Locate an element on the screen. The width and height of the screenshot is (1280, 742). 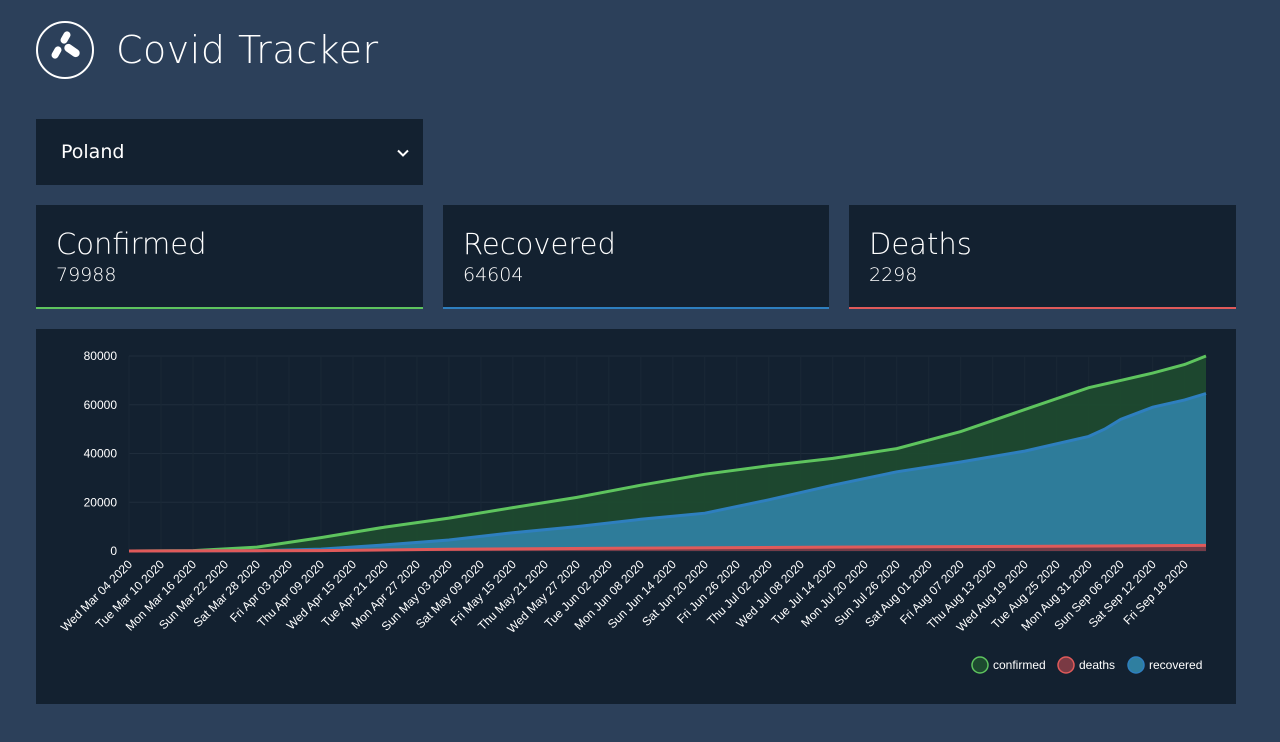
covid-logo-icon is located at coordinates (65, 50).